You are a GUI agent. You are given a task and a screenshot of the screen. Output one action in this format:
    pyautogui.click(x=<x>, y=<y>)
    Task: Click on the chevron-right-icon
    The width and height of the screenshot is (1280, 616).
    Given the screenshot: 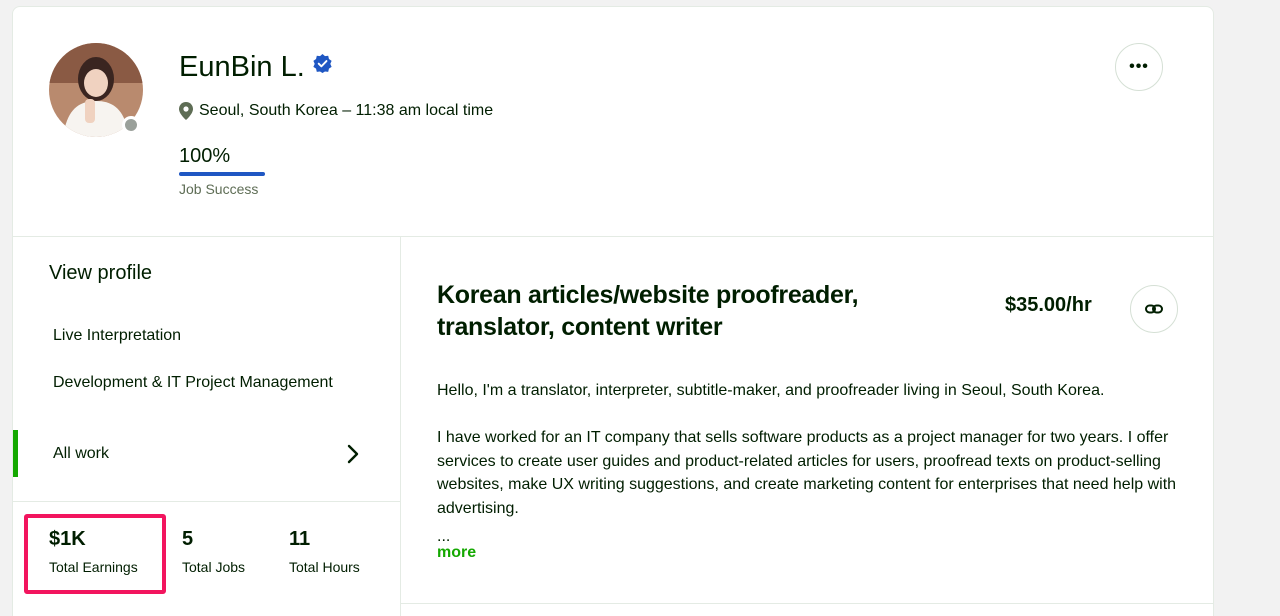 What is the action you would take?
    pyautogui.click(x=353, y=454)
    